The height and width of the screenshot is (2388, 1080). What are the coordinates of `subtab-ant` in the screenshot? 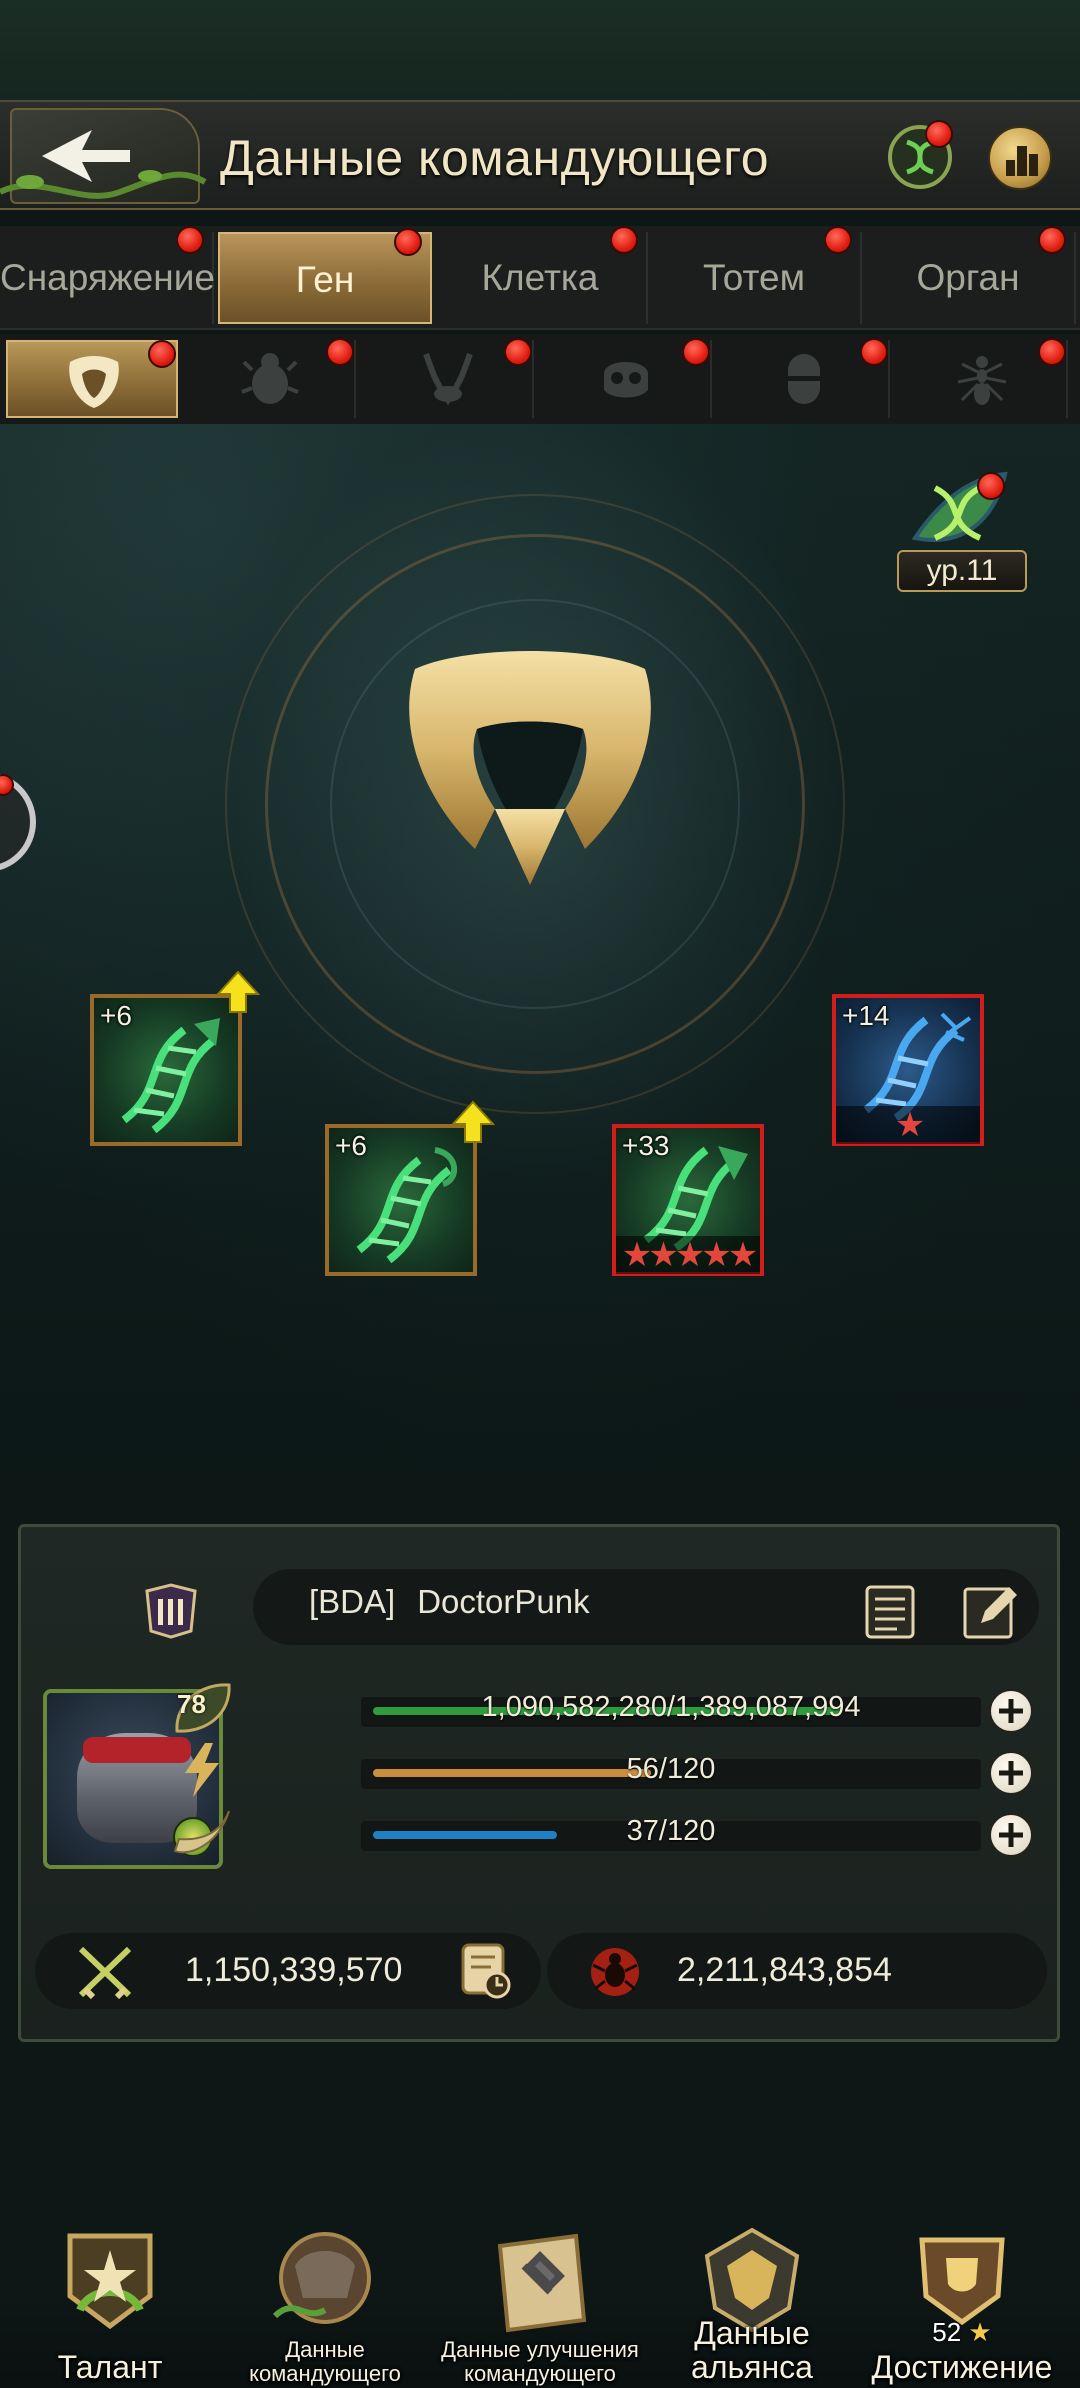 It's located at (982, 378).